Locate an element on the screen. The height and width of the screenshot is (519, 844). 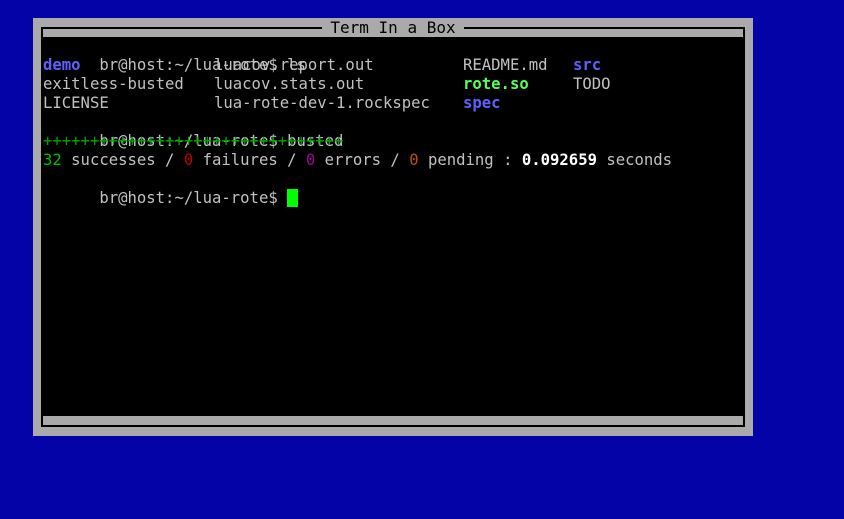
test-progress-bar: ++++++++++++++++++++++++++++++++ is located at coordinates (193, 141).